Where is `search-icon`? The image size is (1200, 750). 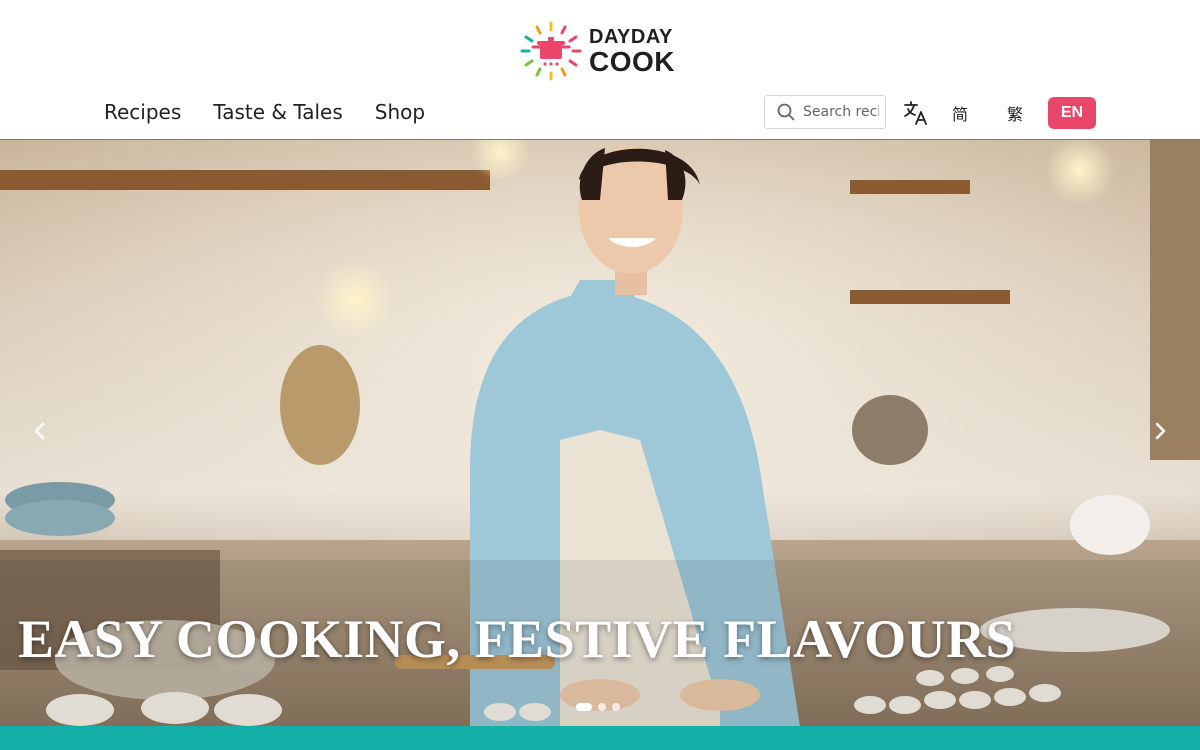 search-icon is located at coordinates (786, 112).